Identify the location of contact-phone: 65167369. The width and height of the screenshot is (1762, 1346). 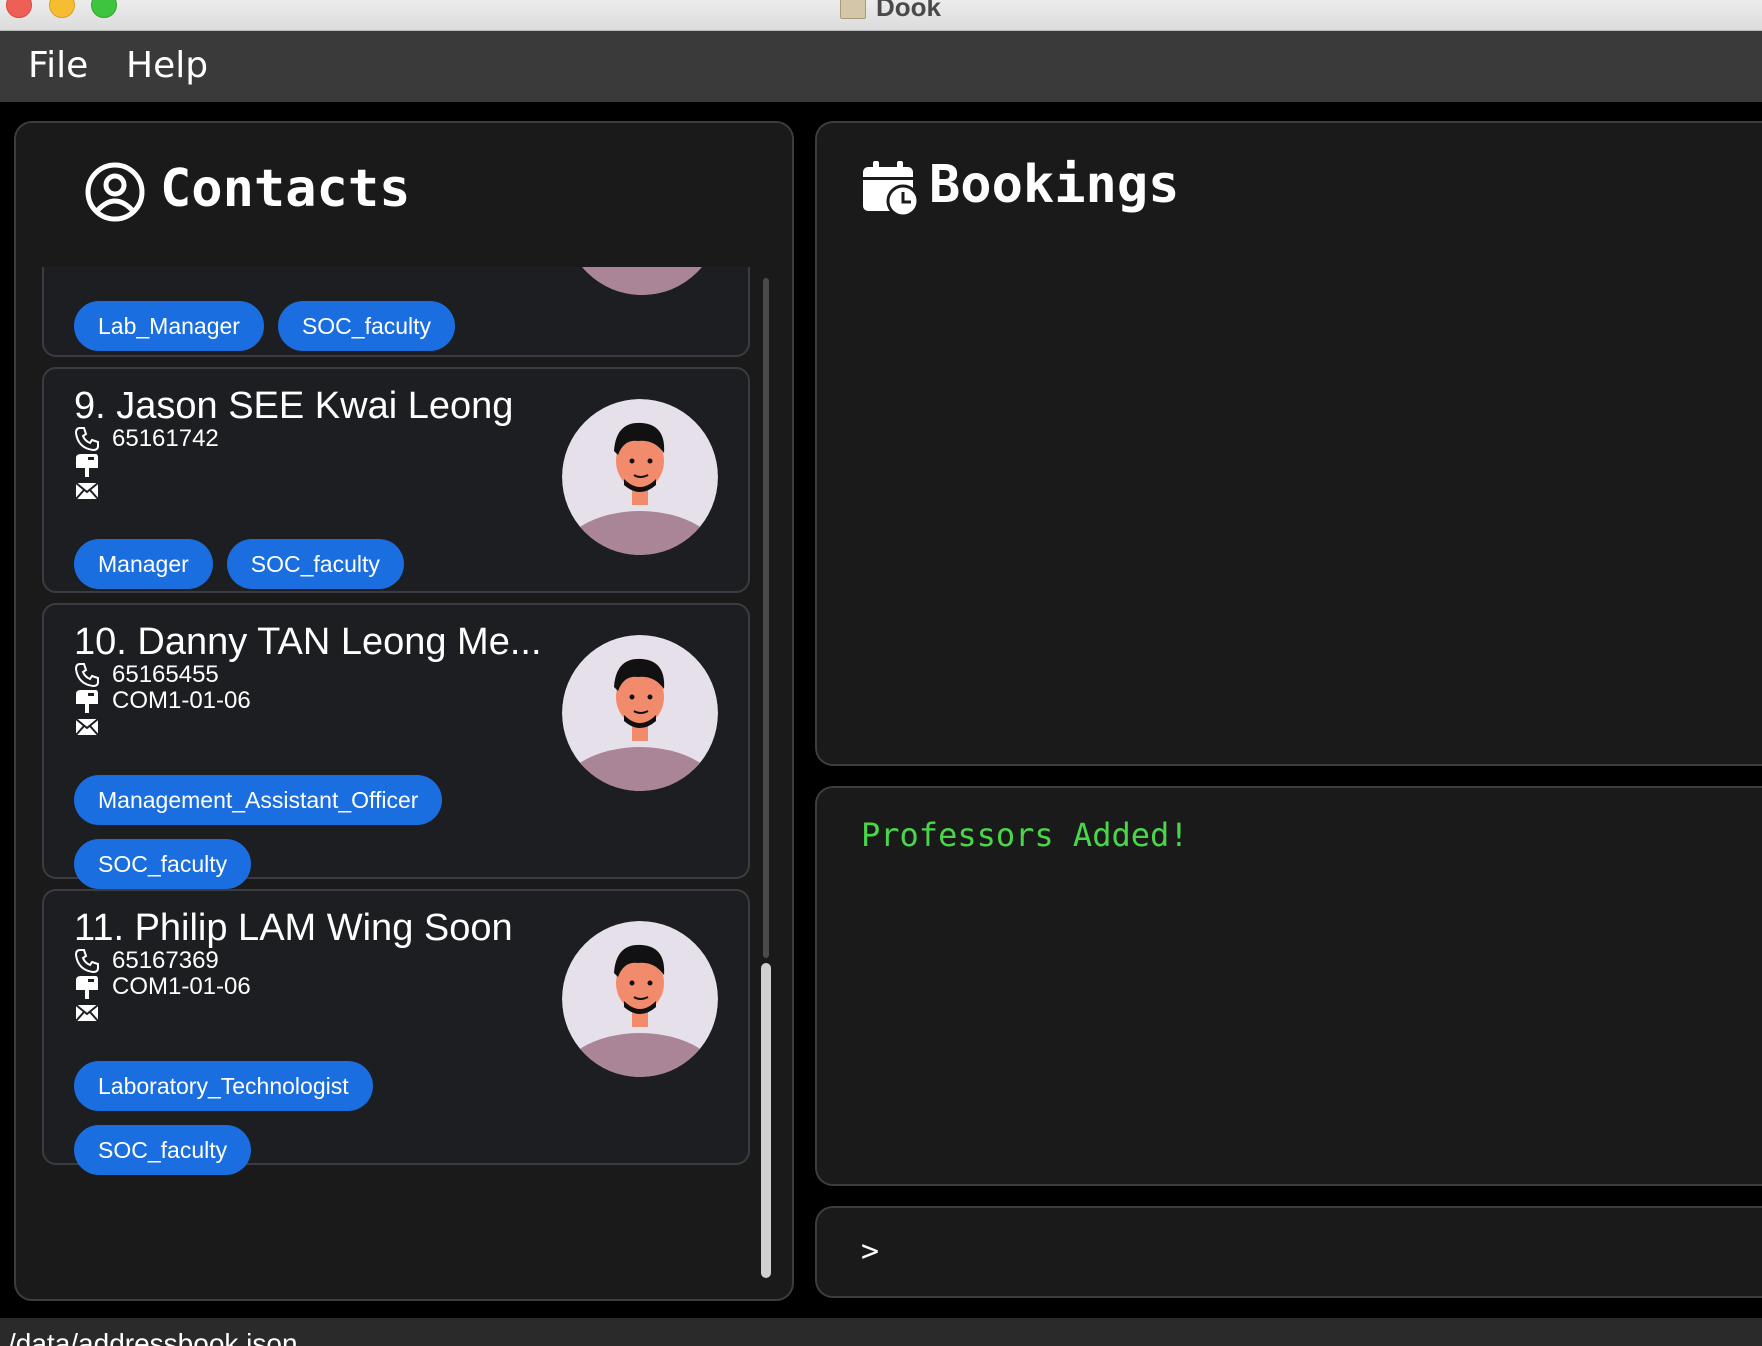
(165, 960).